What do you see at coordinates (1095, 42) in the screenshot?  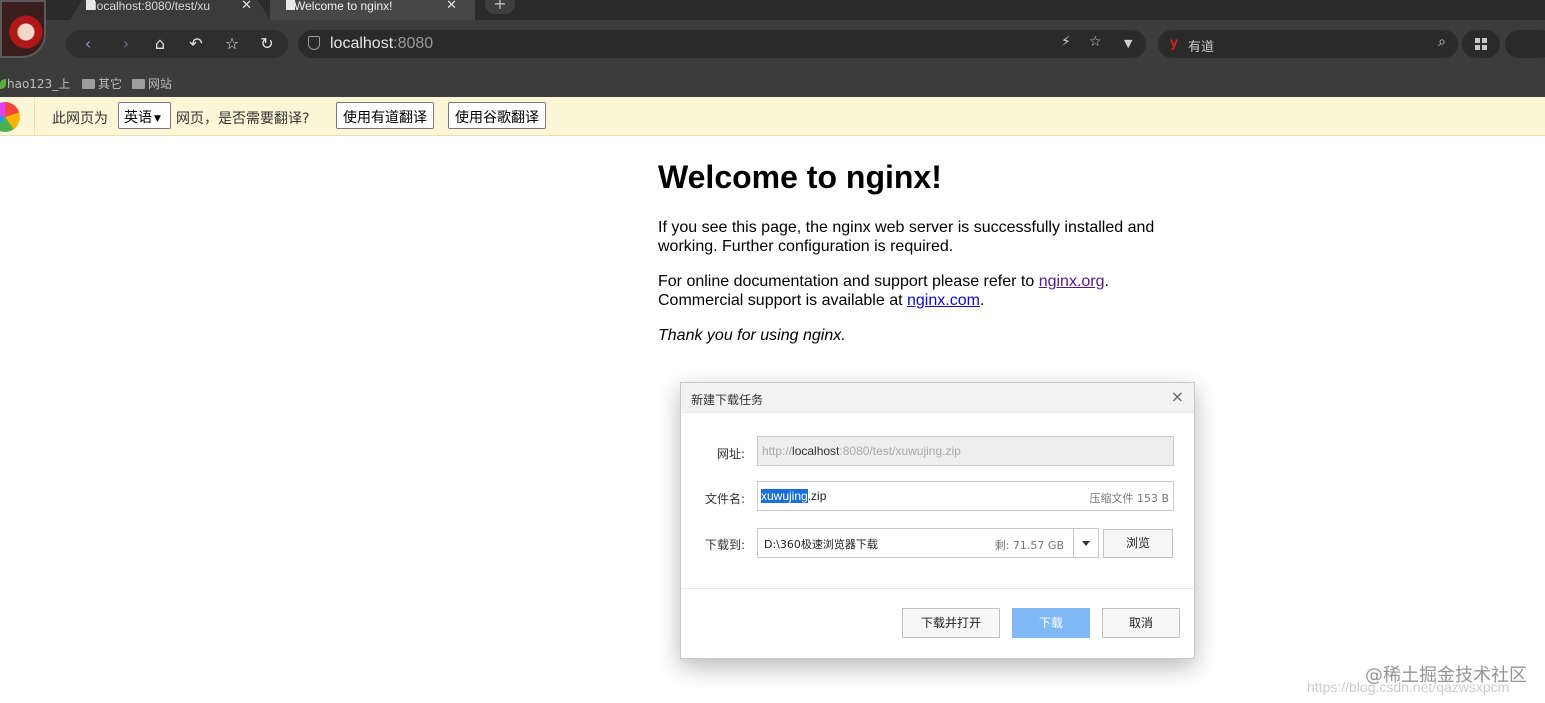 I see `bookmark-star-icon: ☆` at bounding box center [1095, 42].